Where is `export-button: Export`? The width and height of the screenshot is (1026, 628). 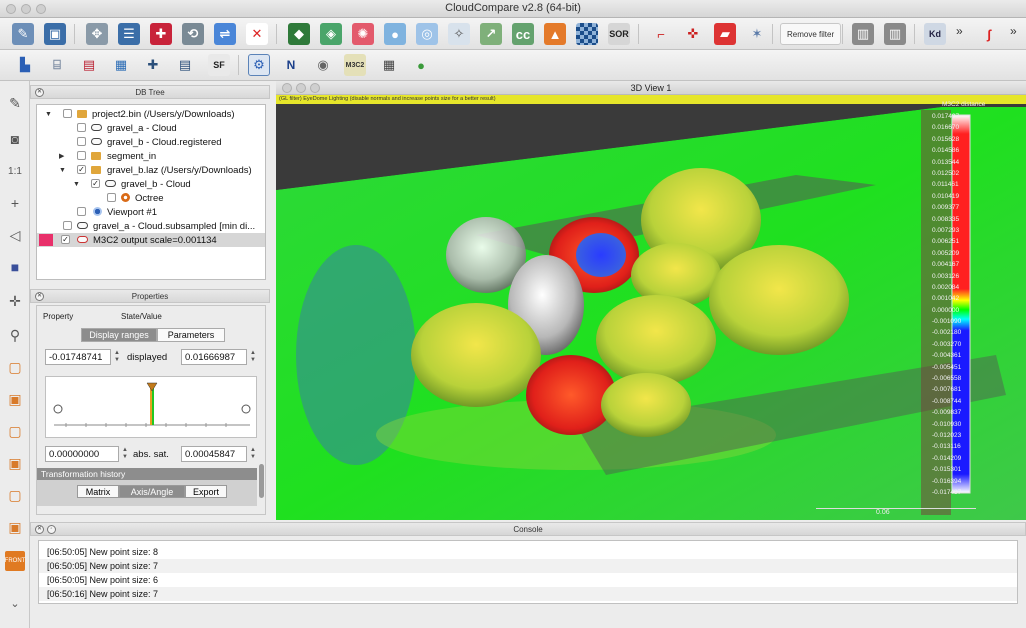 export-button: Export is located at coordinates (206, 491).